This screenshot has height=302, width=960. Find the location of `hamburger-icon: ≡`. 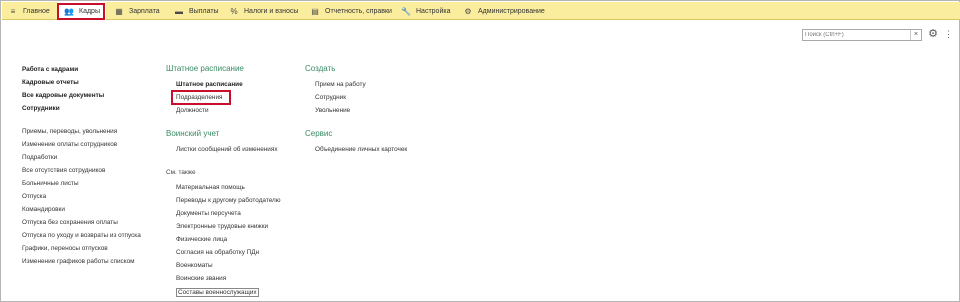

hamburger-icon: ≡ is located at coordinates (13, 11).